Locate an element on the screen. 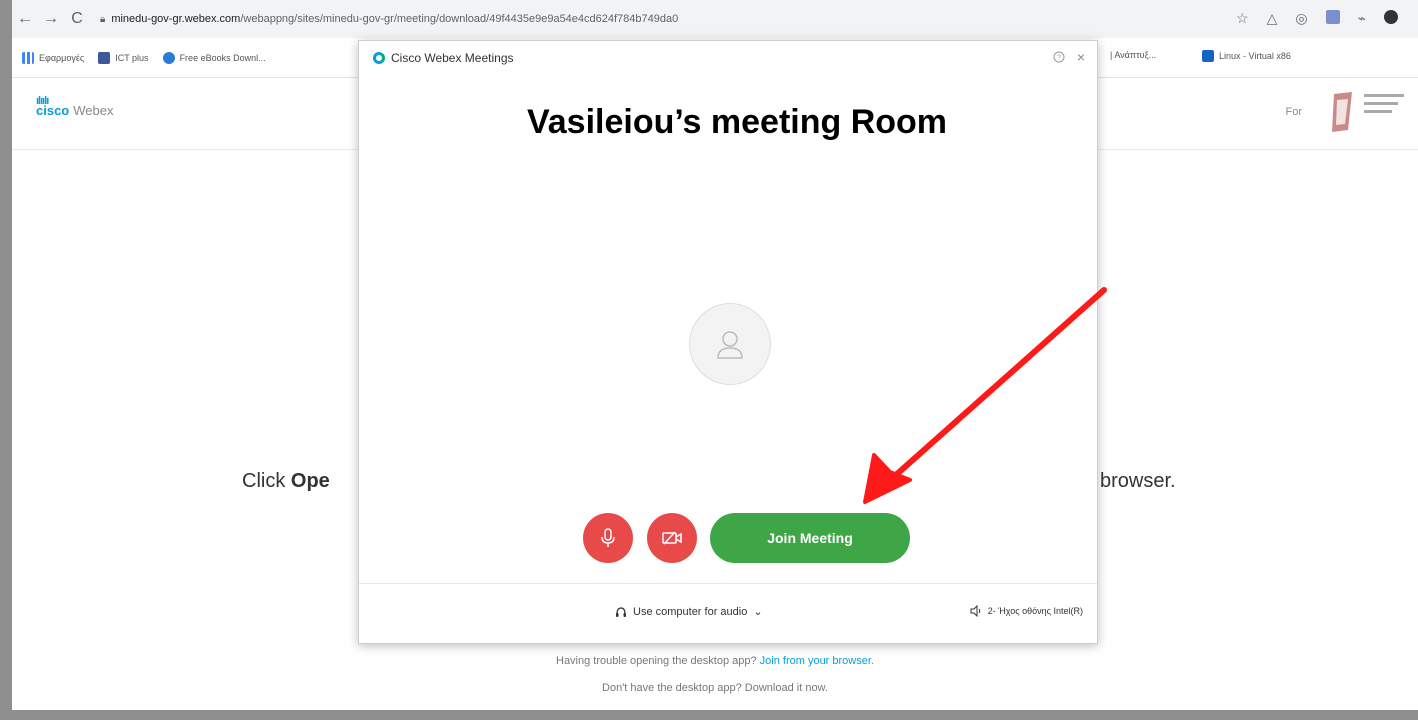  extension-icon is located at coordinates (1332, 17).